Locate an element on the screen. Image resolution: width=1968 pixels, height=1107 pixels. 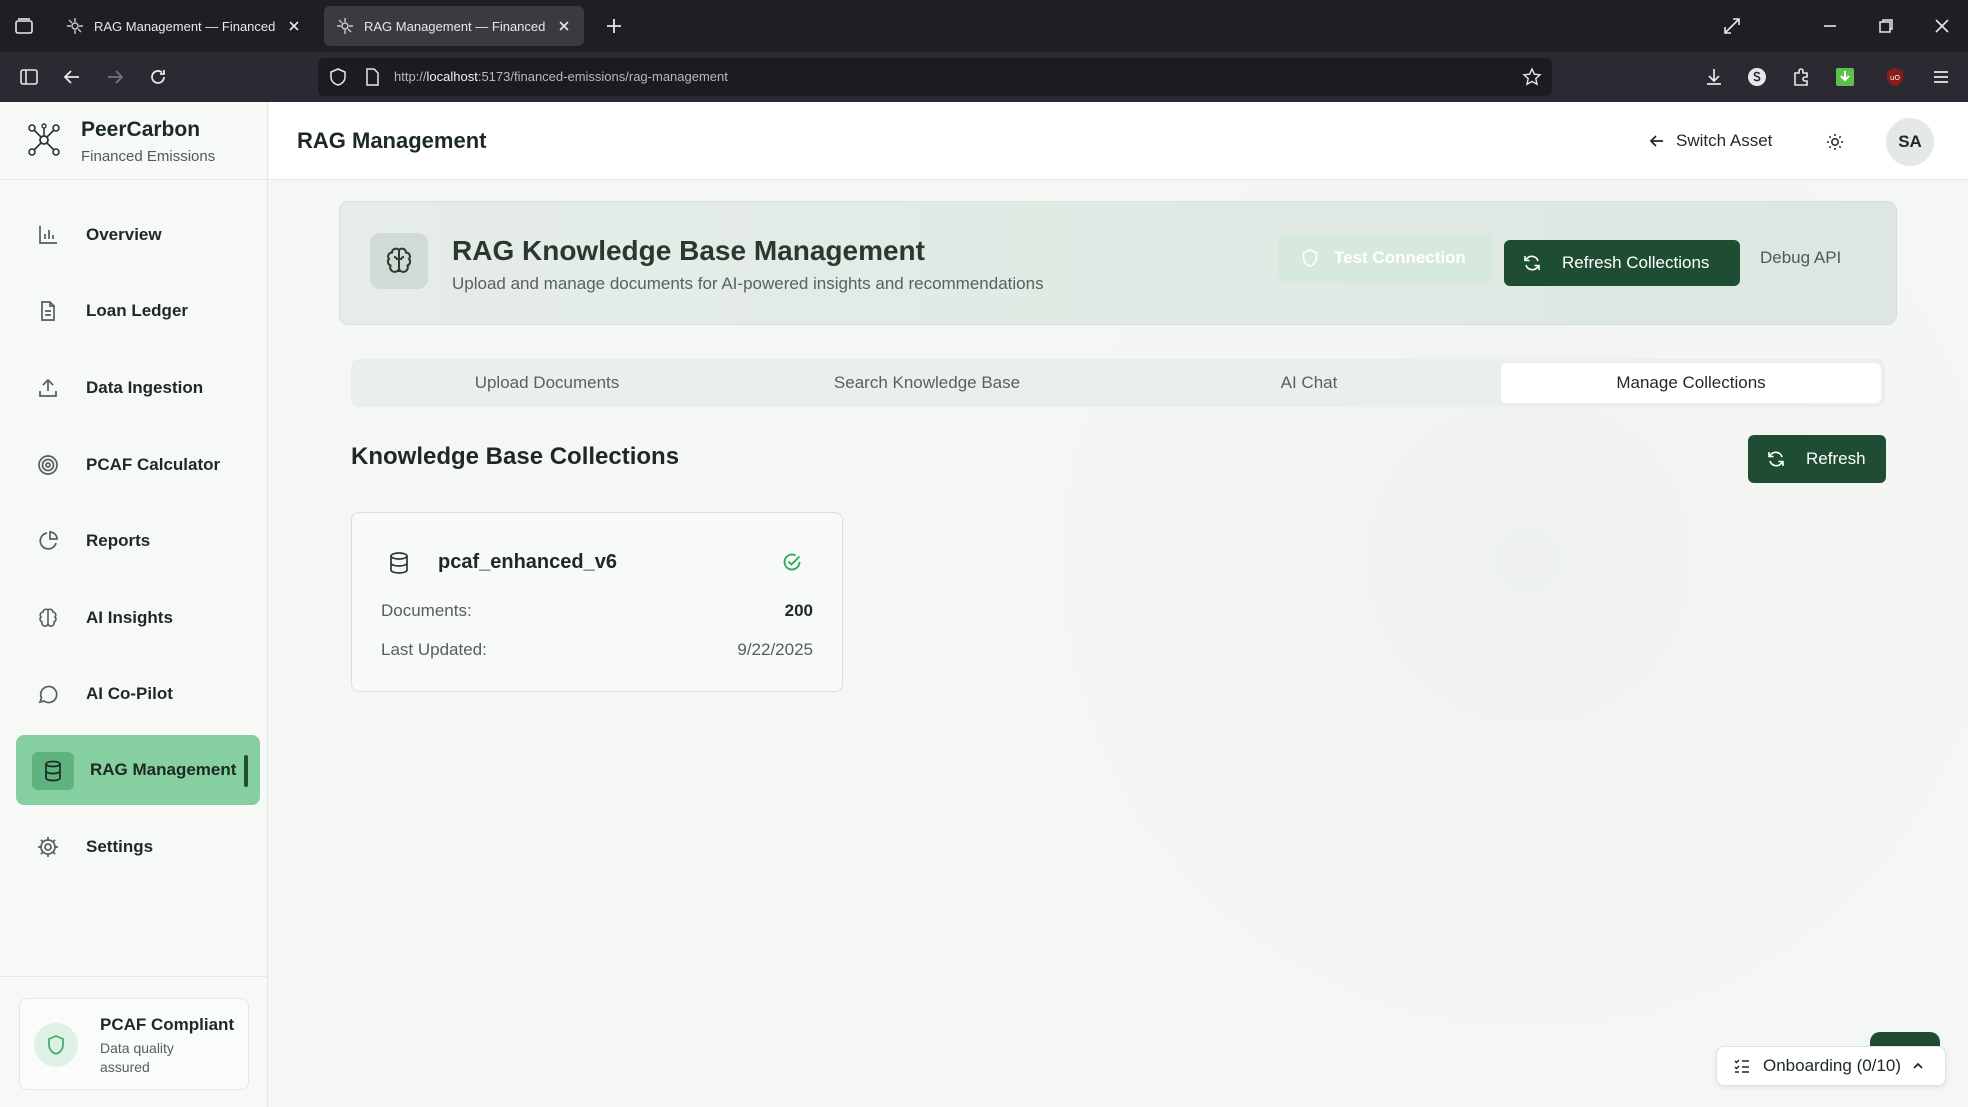
refresh-collections-button: Refresh Collections is located at coordinates (1622, 263).